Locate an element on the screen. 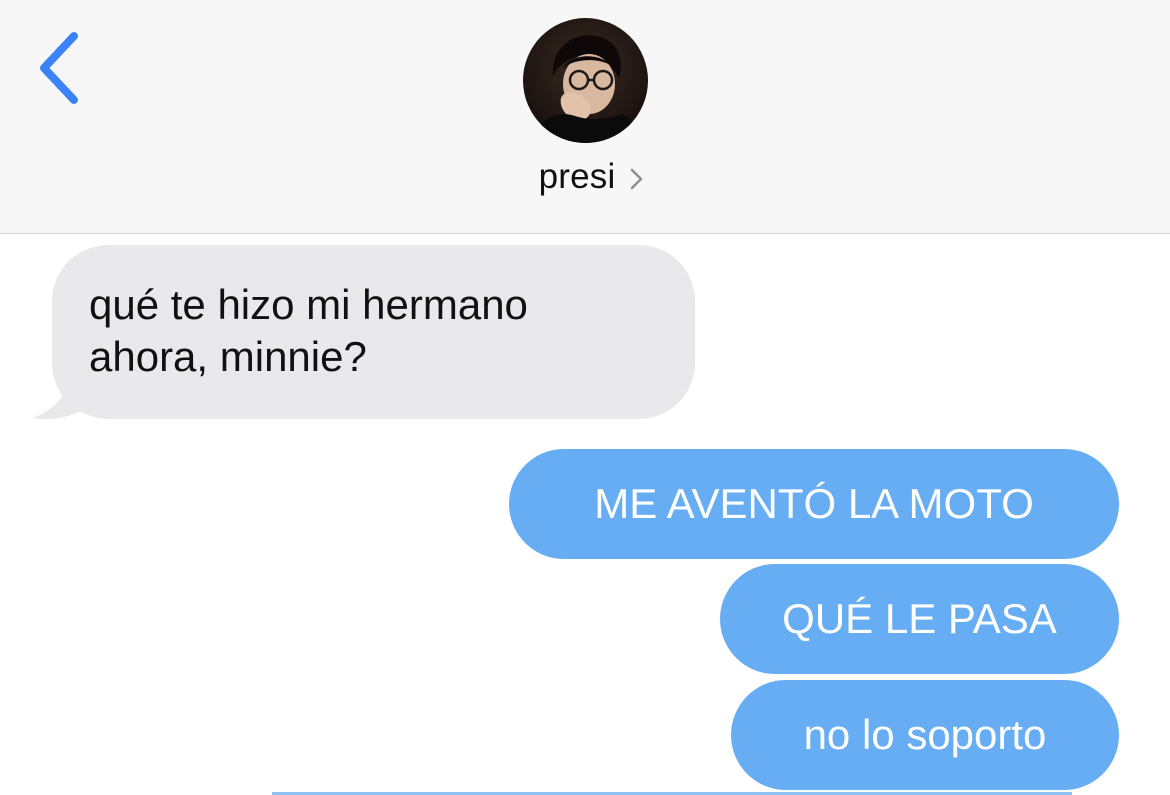 This screenshot has height=795, width=1170. sent-message: QUÉ LE PASA is located at coordinates (919, 619).